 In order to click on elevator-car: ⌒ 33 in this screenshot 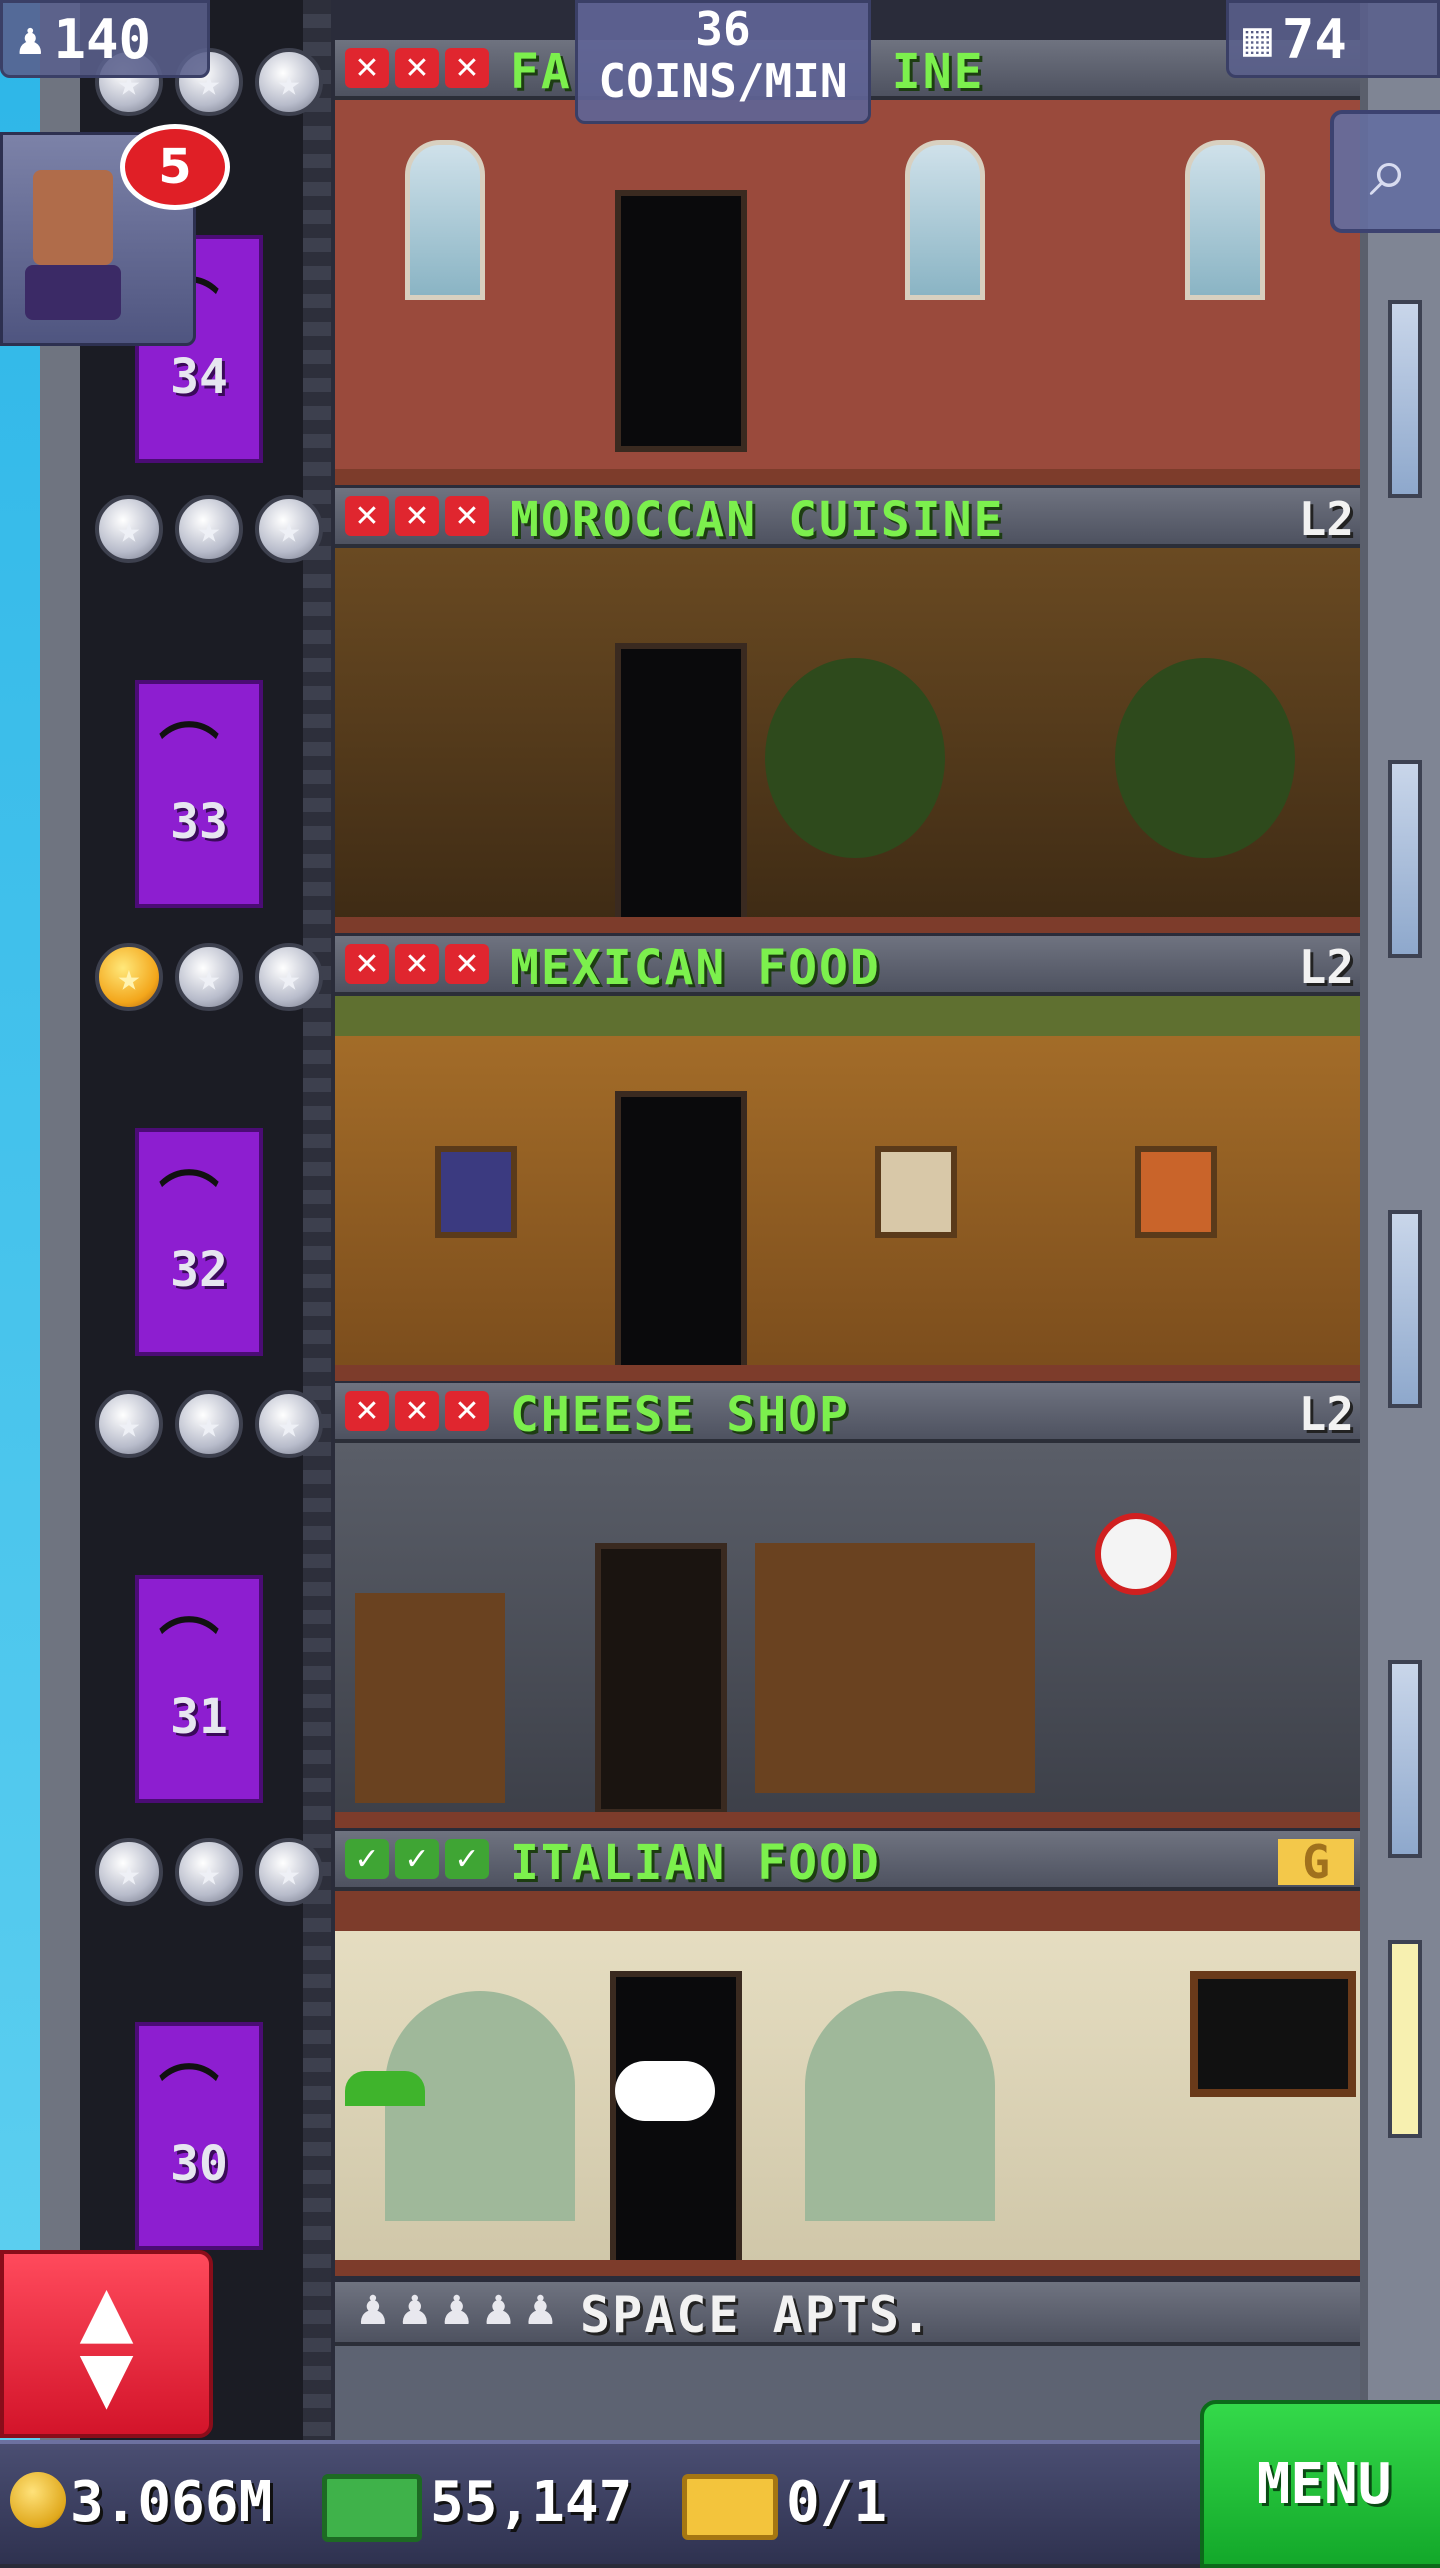, I will do `click(199, 794)`.